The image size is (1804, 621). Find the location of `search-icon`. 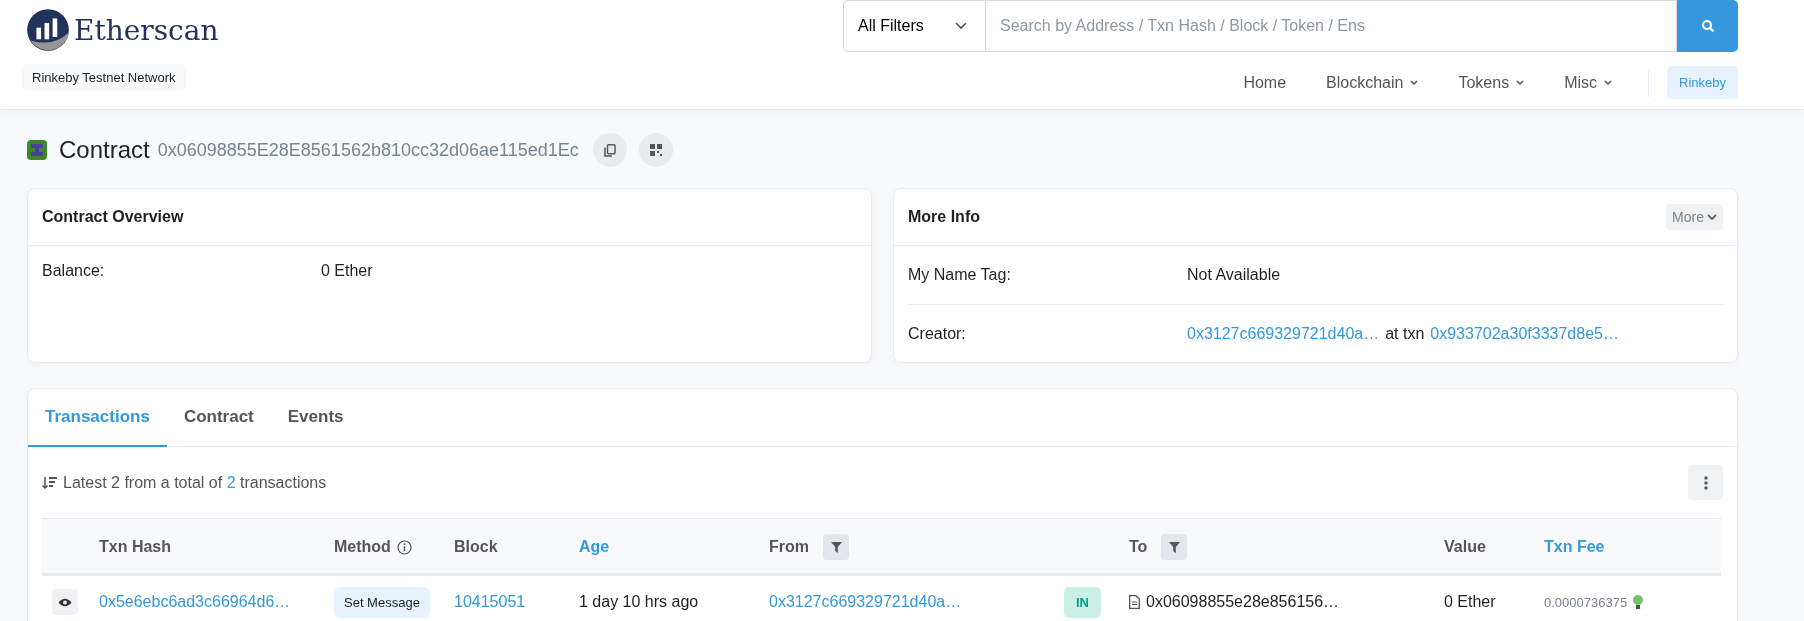

search-icon is located at coordinates (1707, 26).